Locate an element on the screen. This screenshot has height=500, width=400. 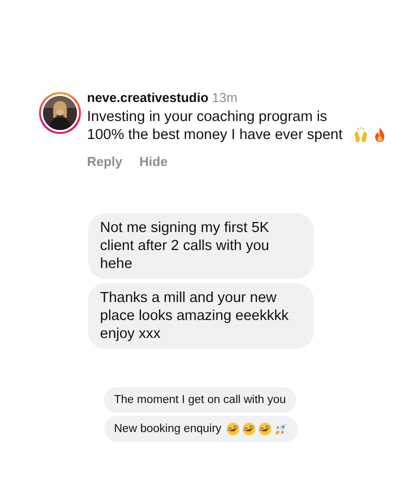
message-bubble: Not me signing my first 5K client after 2 calls with you hehe is located at coordinates (201, 246).